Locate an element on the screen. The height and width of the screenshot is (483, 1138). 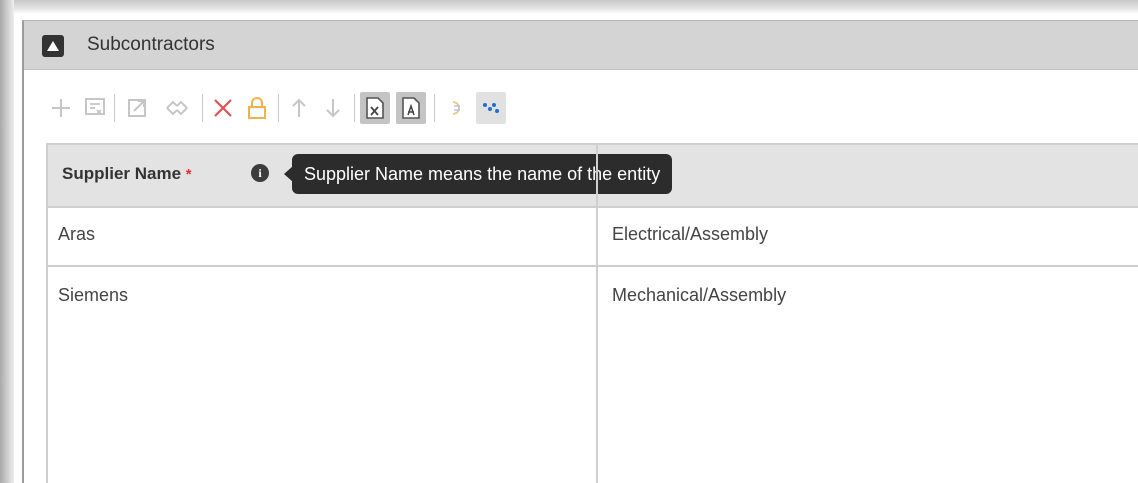
tooltip-arrow is located at coordinates (288, 174).